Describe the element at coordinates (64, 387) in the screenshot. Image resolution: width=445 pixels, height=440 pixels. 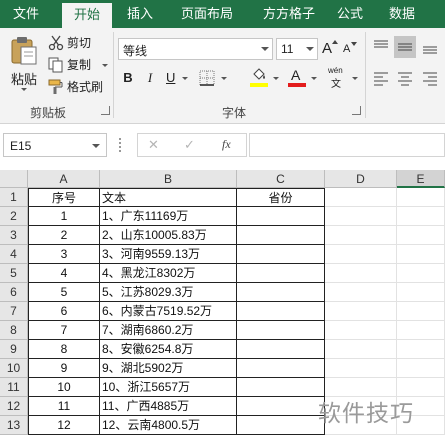
I see `cell-a-row: 10` at that location.